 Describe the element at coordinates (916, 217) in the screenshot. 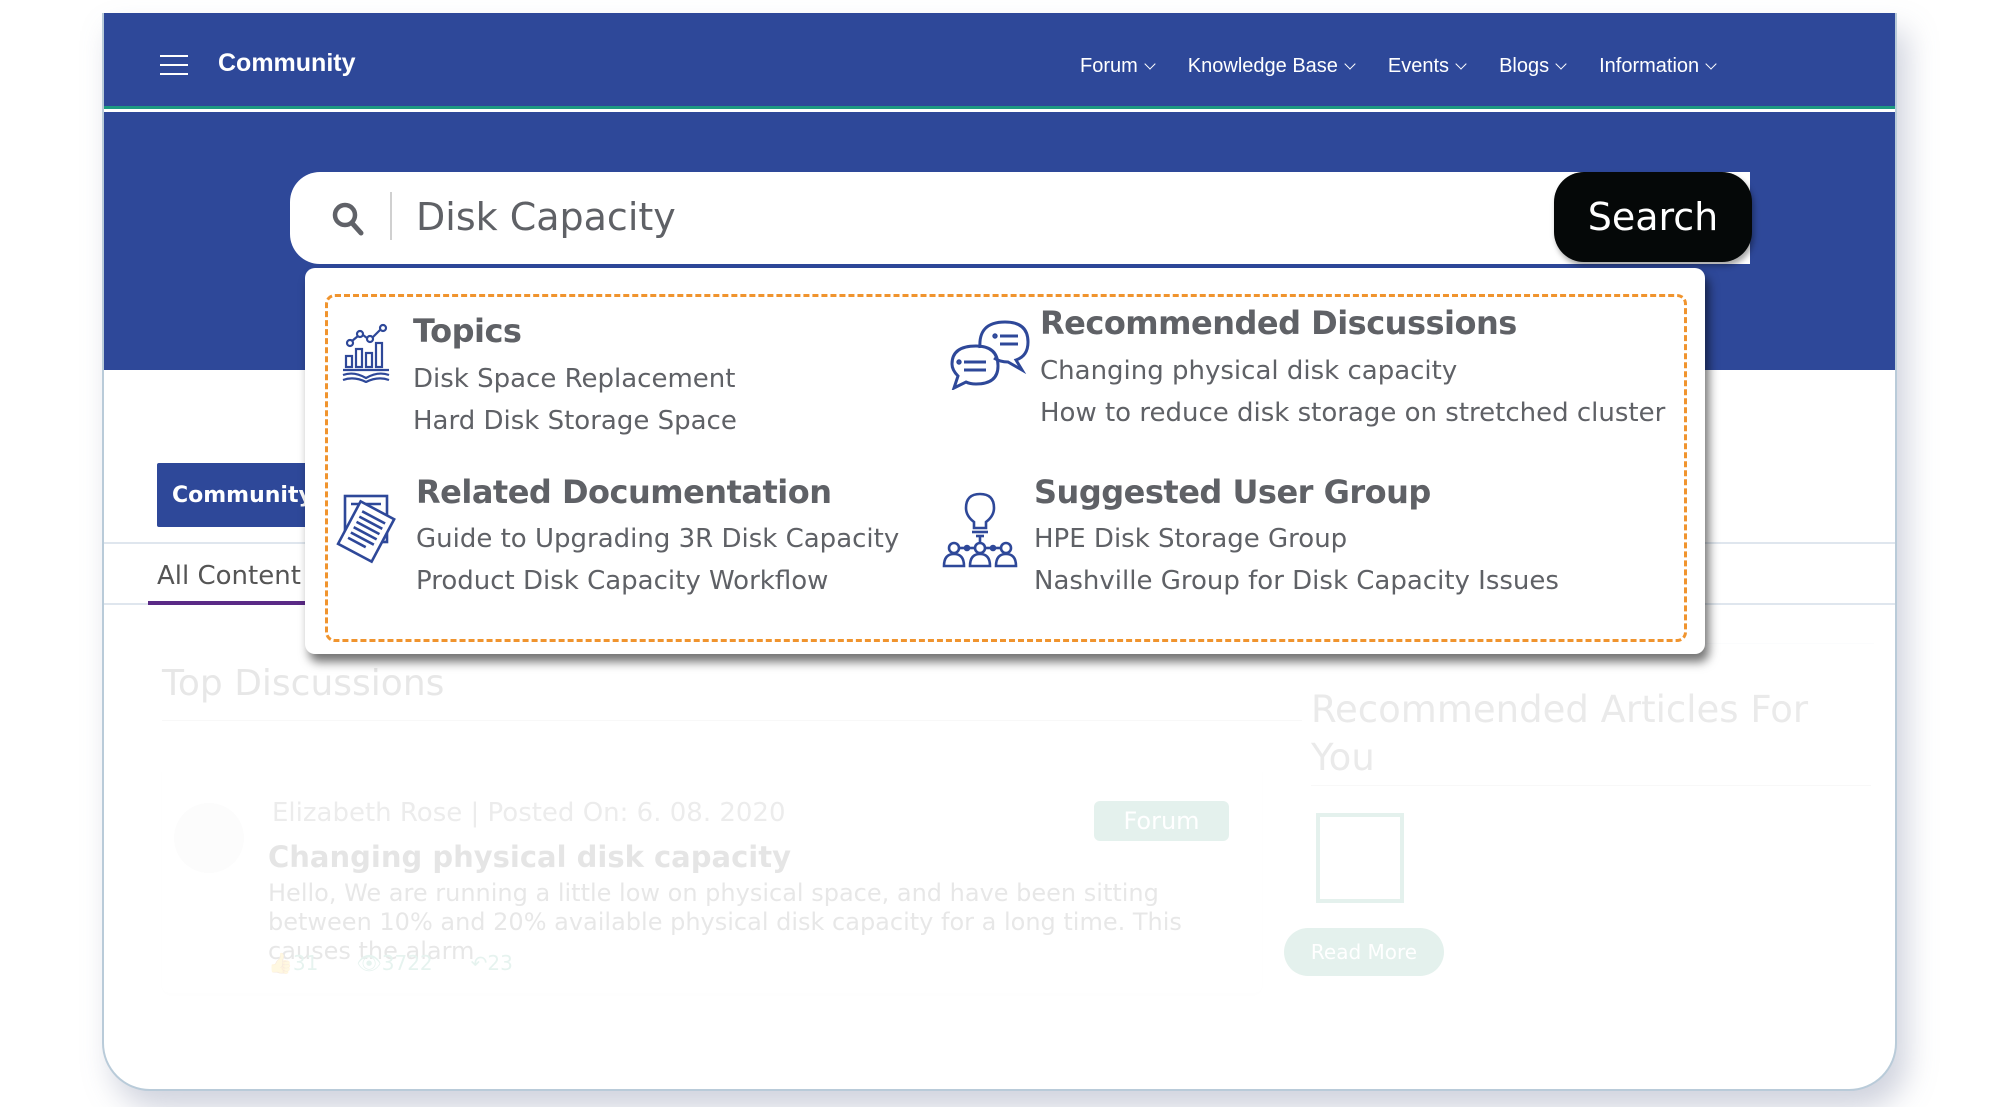

I see `search-input` at that location.